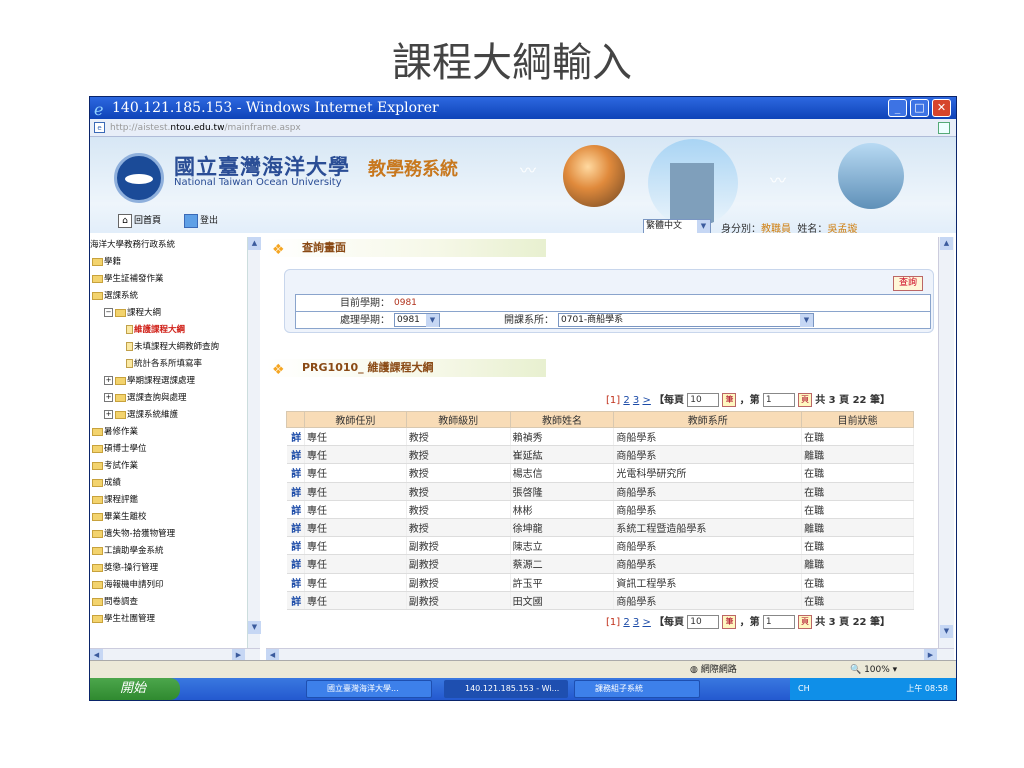 This screenshot has width=1024, height=768. Describe the element at coordinates (164, 364) in the screenshot. I see `tree-item: 統計各系所填寫率` at that location.